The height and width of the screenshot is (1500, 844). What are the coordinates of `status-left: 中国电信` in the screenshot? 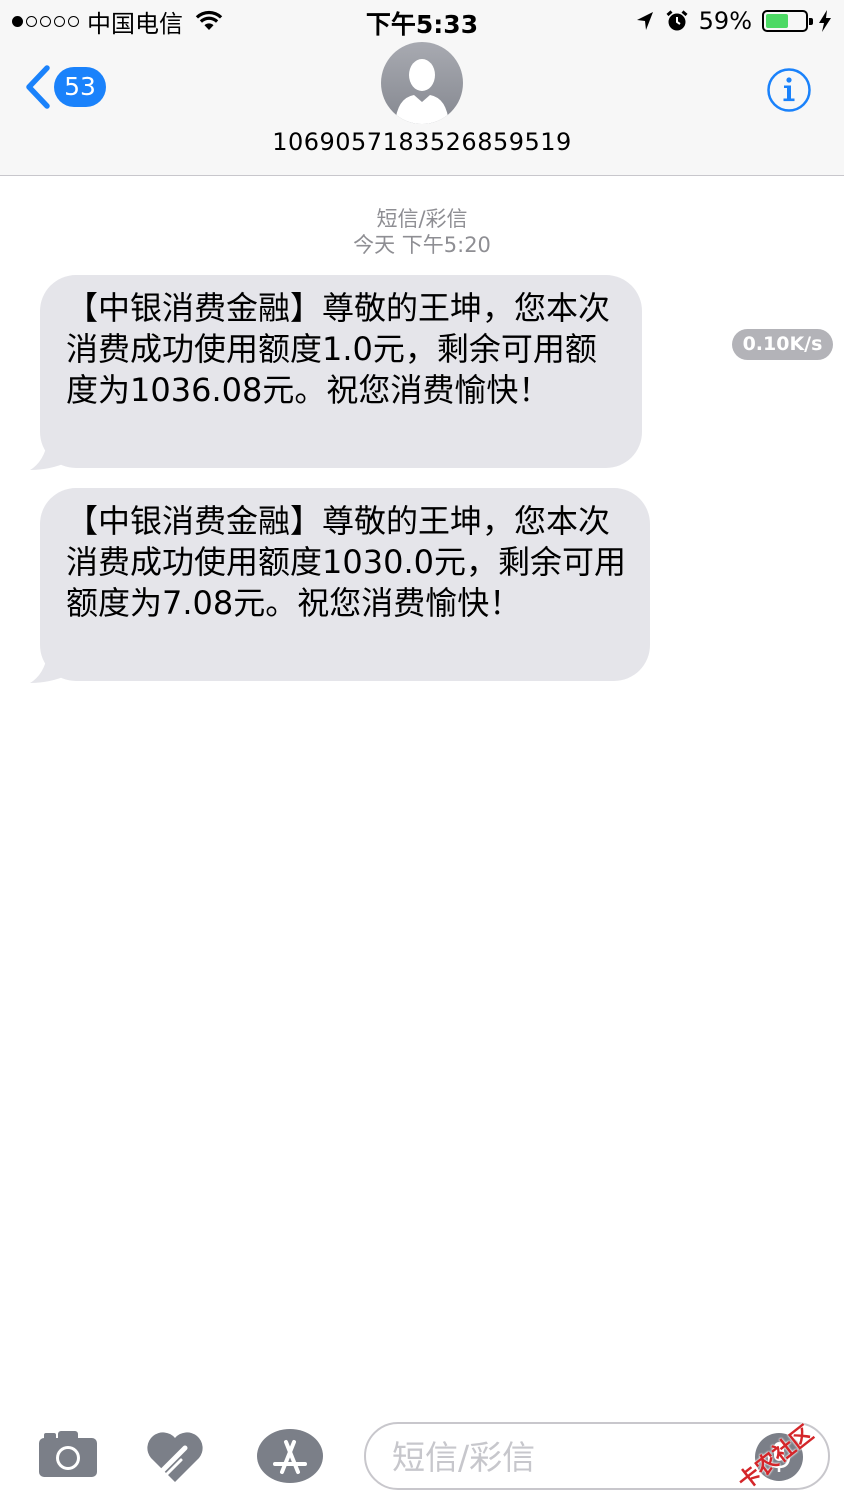 It's located at (117, 22).